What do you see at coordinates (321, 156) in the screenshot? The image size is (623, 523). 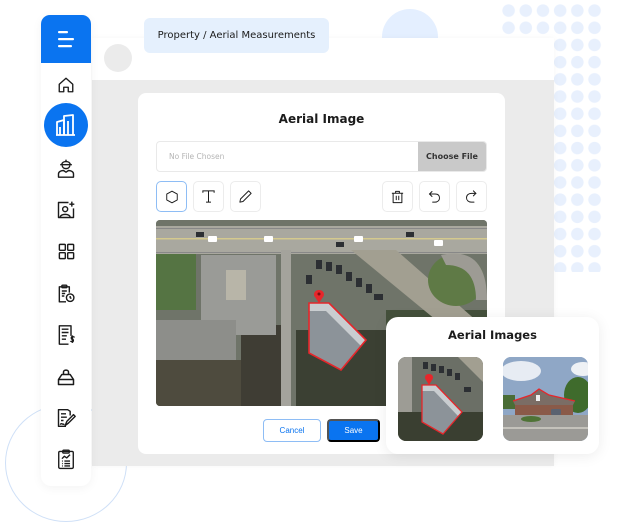 I see `file-input: No File Chosen Choose File` at bounding box center [321, 156].